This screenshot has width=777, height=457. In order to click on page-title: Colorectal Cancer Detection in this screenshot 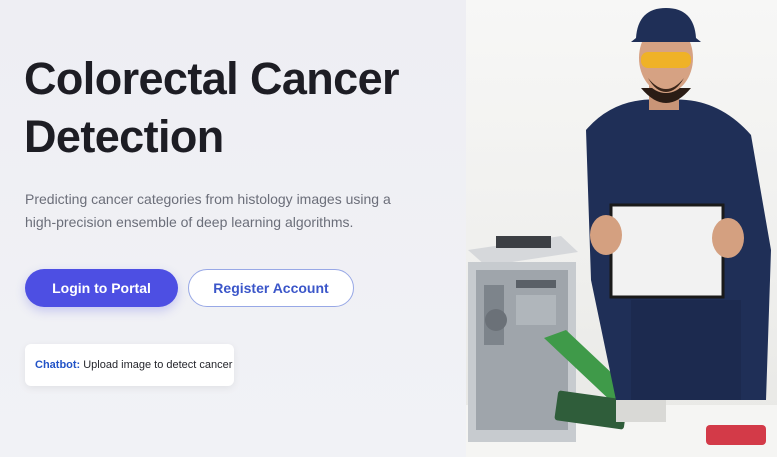, I will do `click(212, 107)`.